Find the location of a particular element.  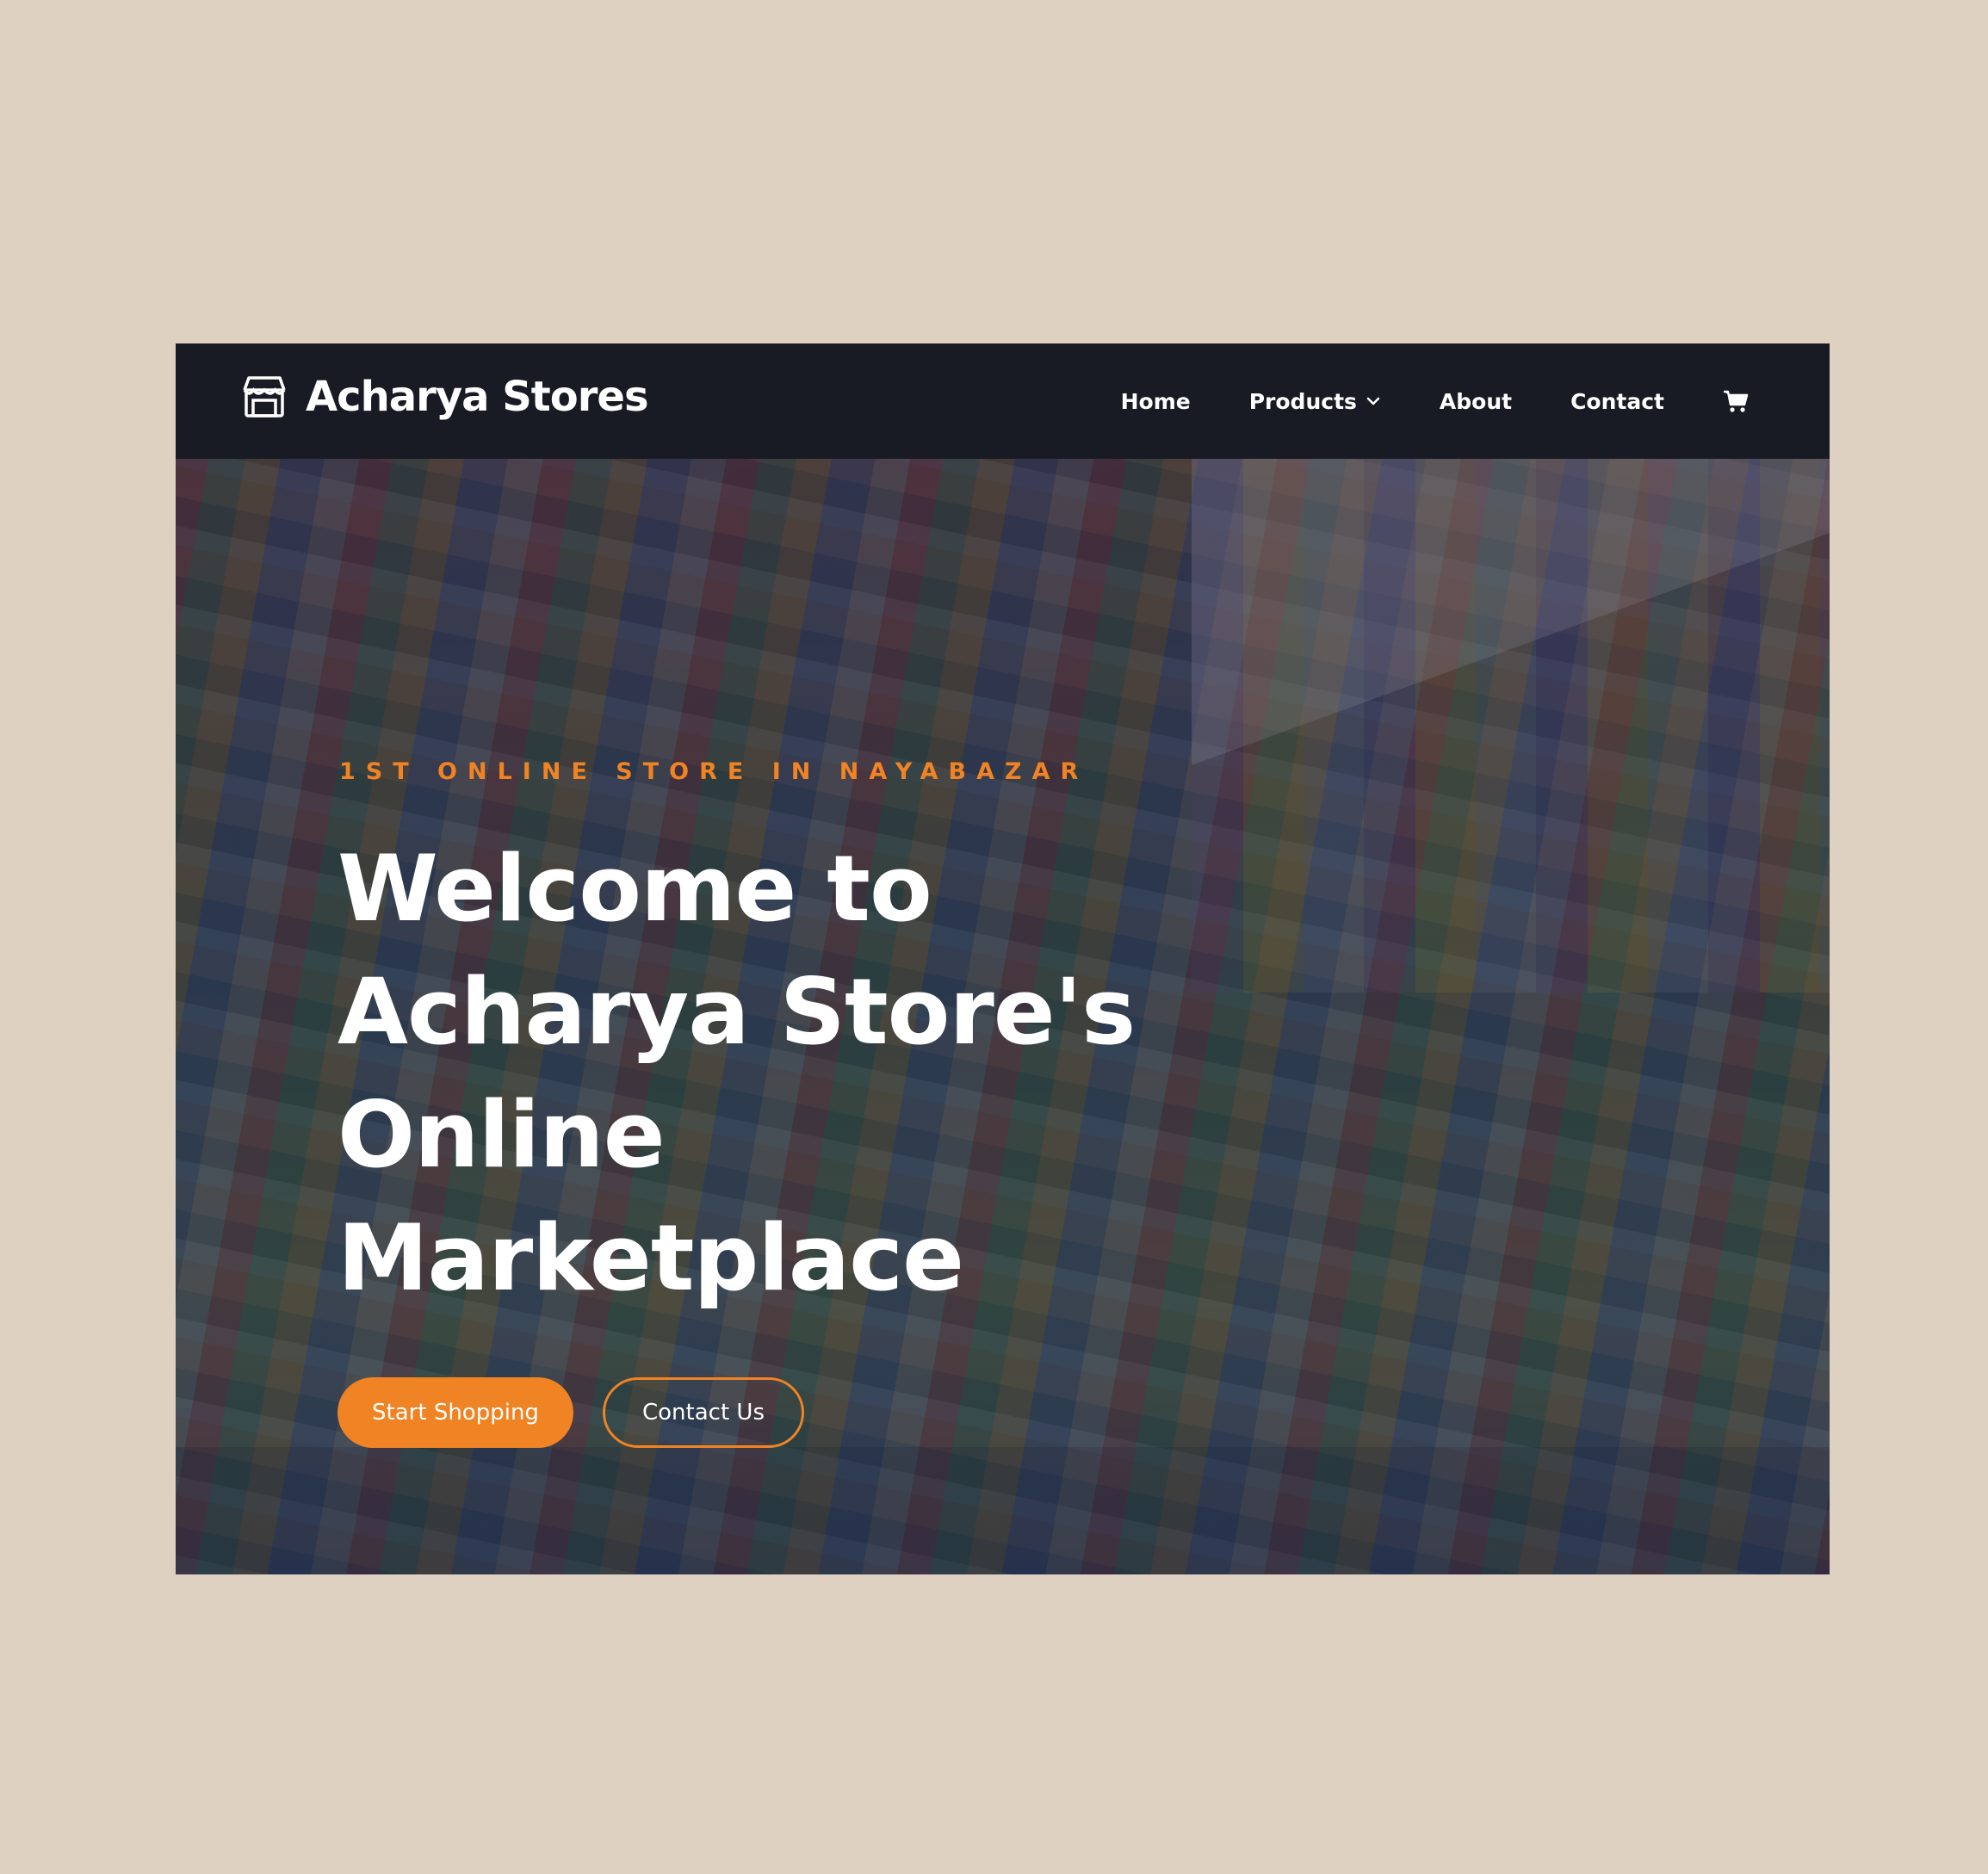

chevron-down-icon is located at coordinates (1373, 401).